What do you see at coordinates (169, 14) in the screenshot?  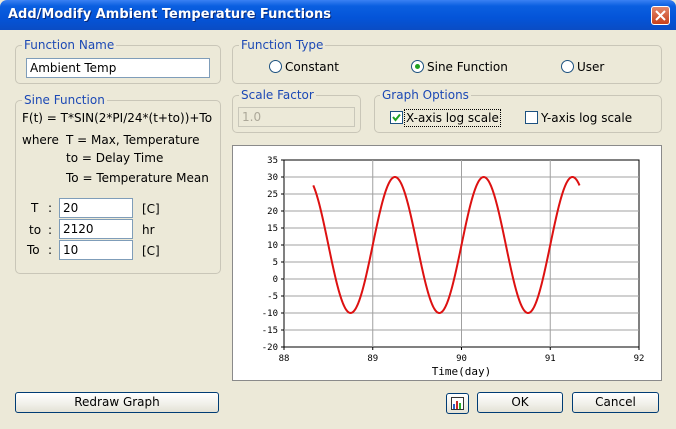 I see `window-title: Add/Modify Ambient Temperature Functions` at bounding box center [169, 14].